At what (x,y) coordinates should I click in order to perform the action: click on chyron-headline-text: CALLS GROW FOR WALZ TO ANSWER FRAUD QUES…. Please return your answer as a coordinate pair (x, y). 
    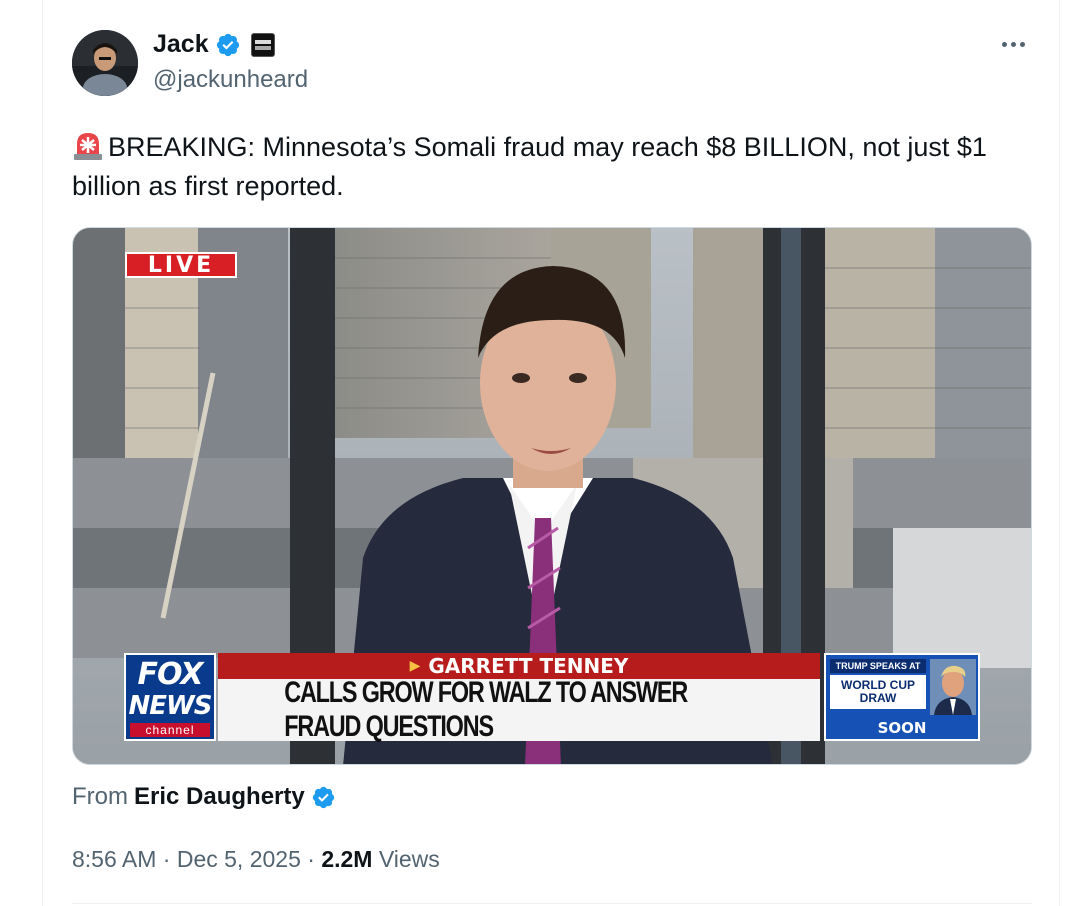
    Looking at the image, I should click on (486, 709).